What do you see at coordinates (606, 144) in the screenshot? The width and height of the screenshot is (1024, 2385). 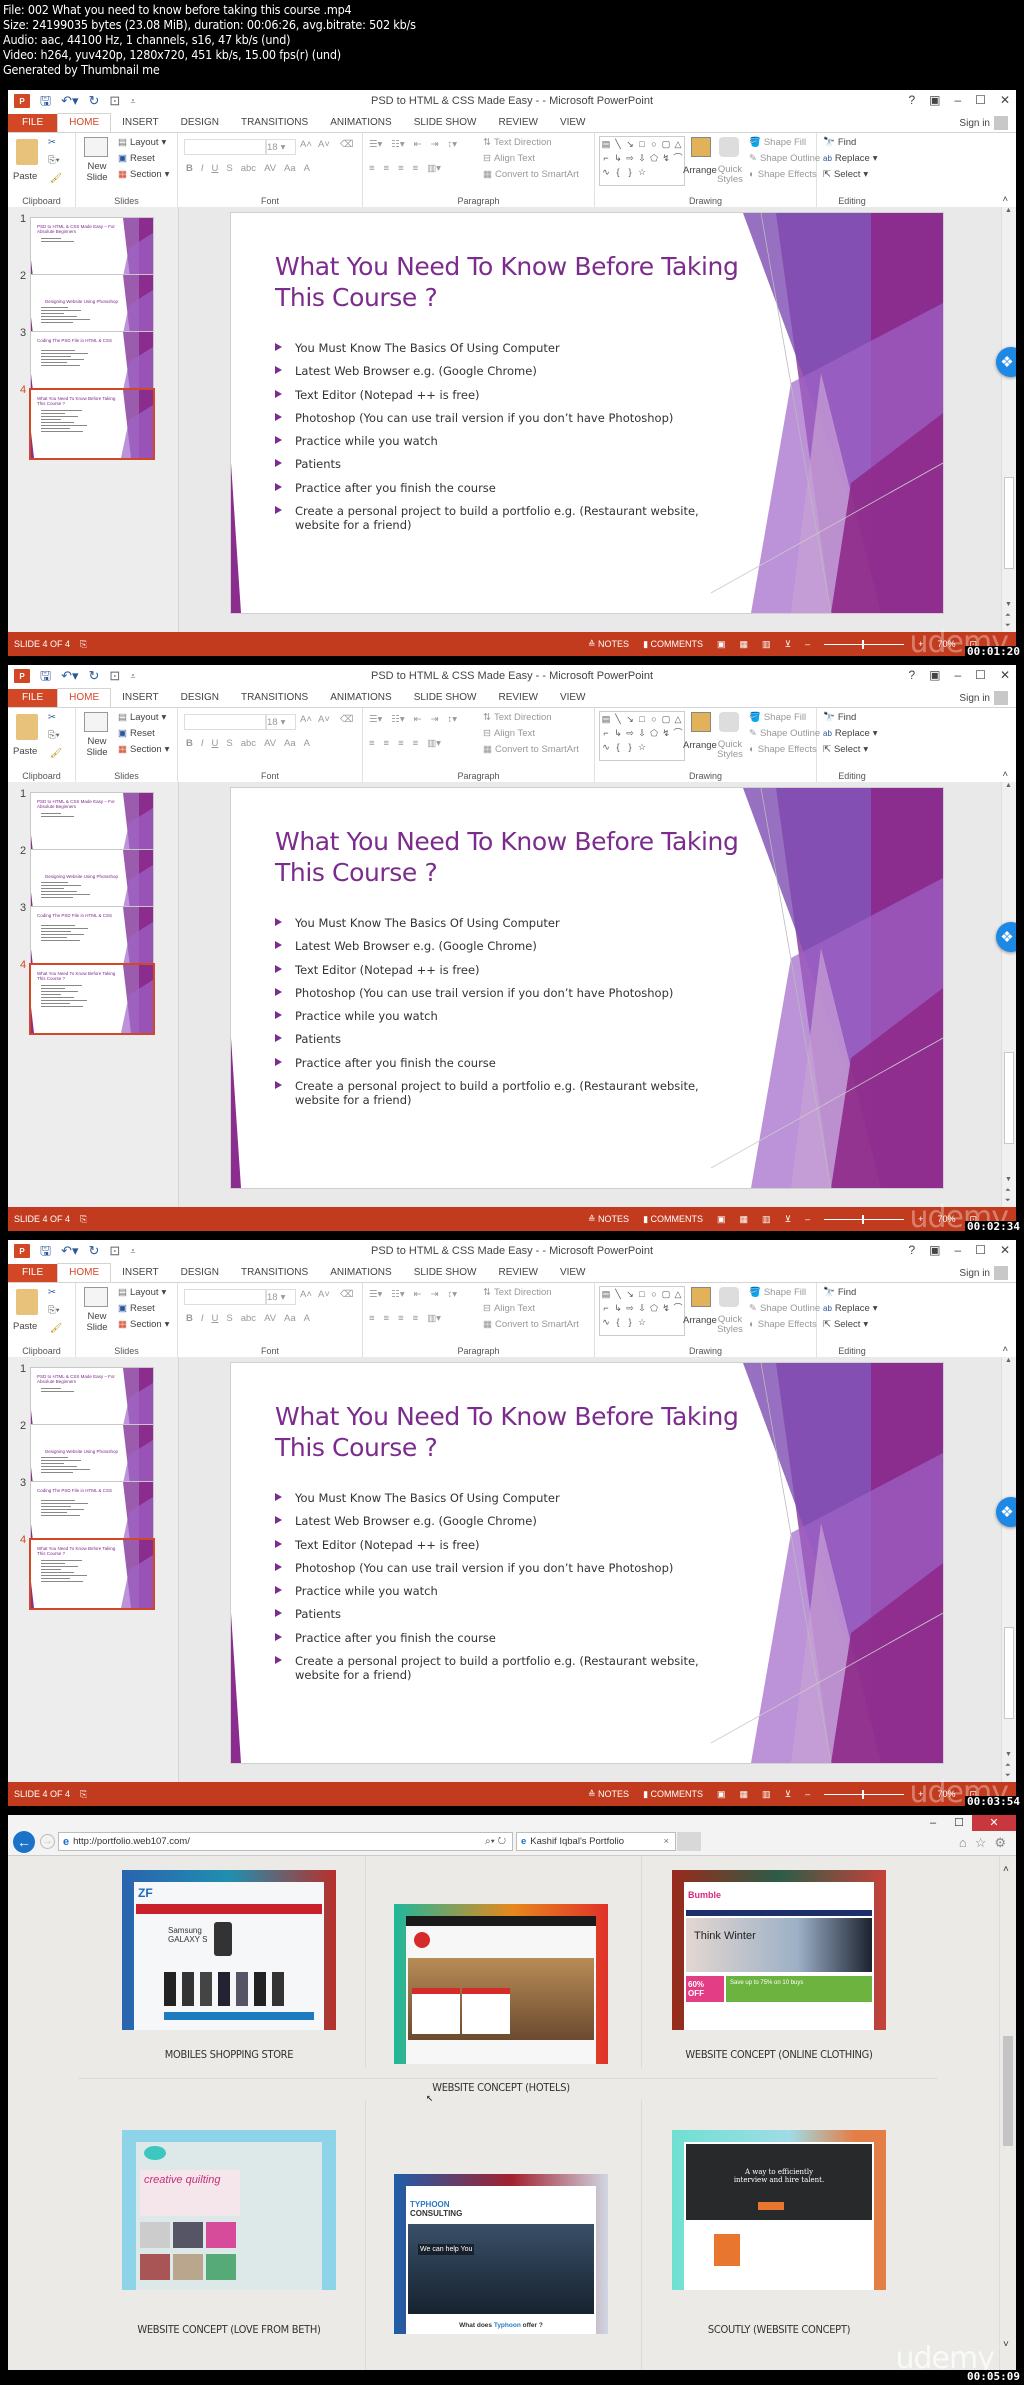 I see `shape-option: ▤` at bounding box center [606, 144].